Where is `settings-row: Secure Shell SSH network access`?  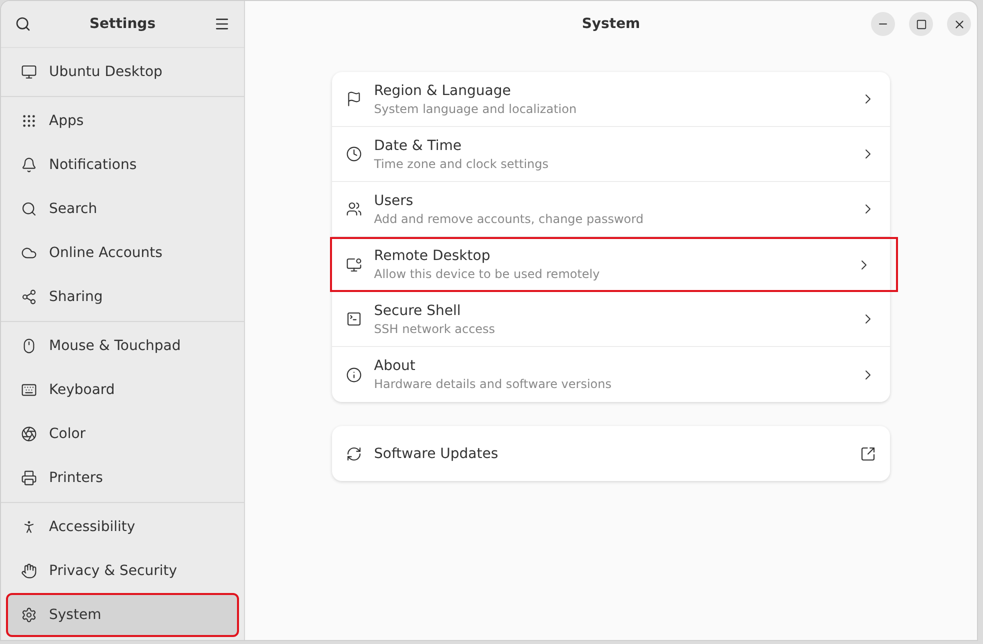 settings-row: Secure Shell SSH network access is located at coordinates (611, 319).